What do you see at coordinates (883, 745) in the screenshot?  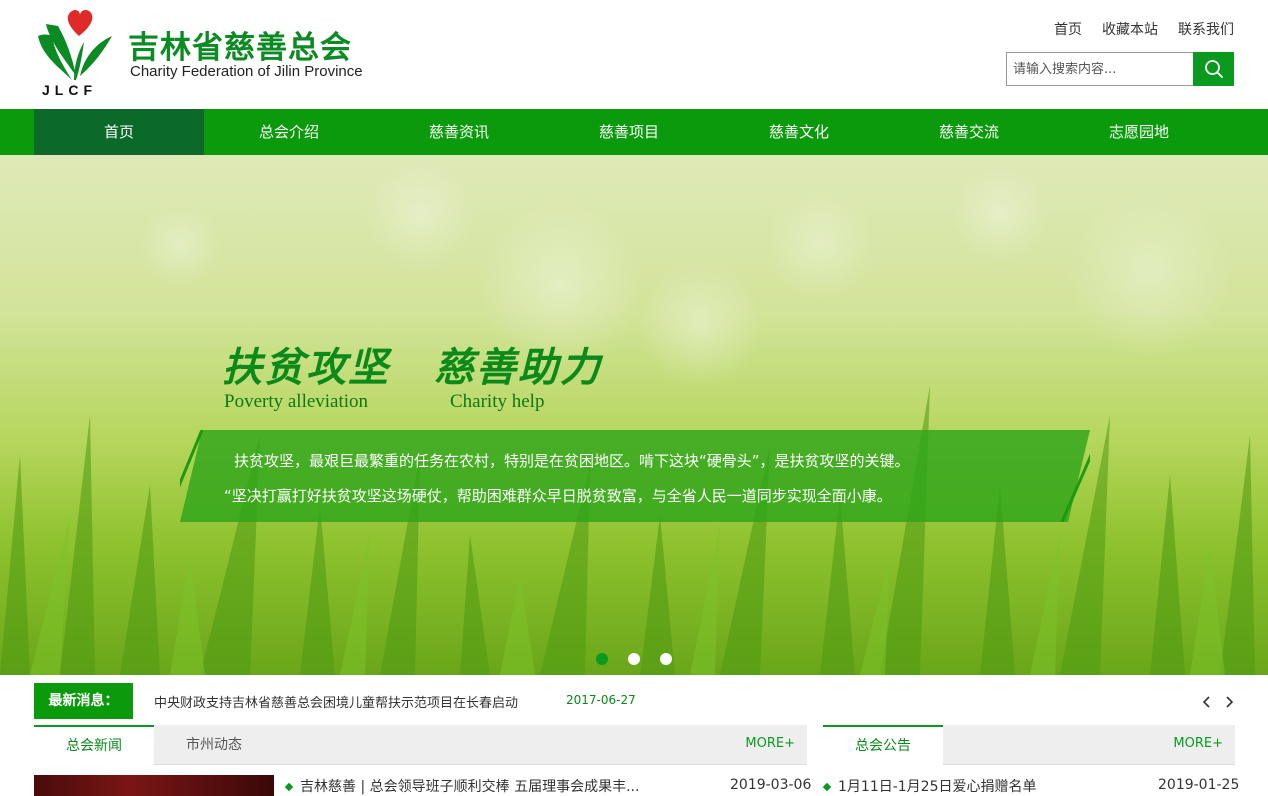 I see `tab-announcements: 总会公告` at bounding box center [883, 745].